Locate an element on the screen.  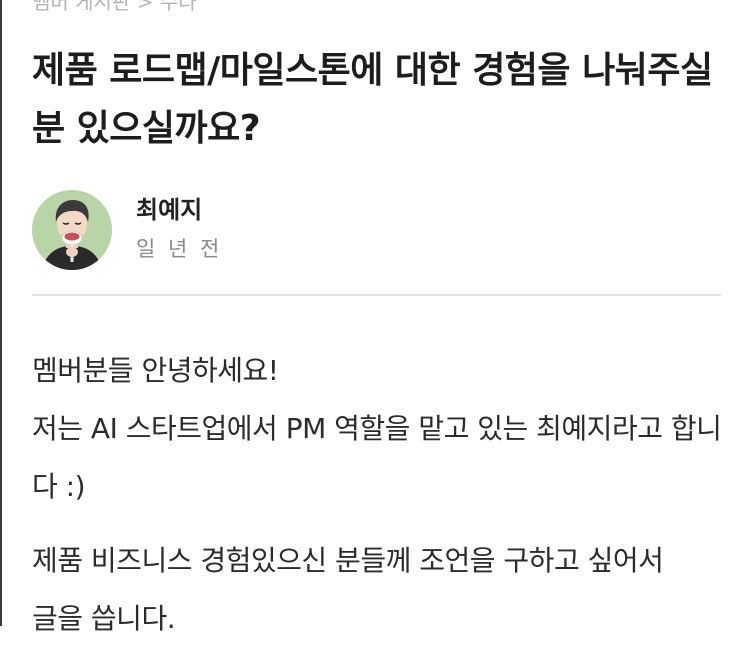
body-line: 글을 씁니다. is located at coordinates (104, 618).